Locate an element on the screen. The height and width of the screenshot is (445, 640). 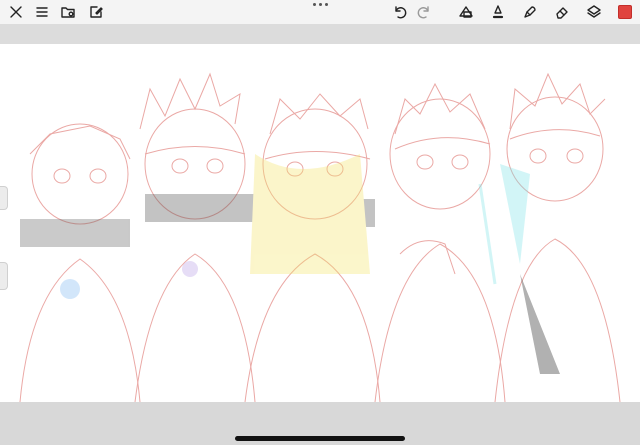
selection-button is located at coordinates (466, 12).